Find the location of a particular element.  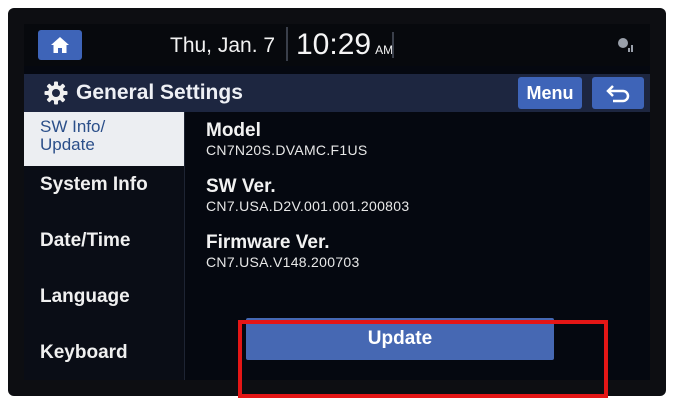

model-row: Model CN7N20S.DVAMC.F1US is located at coordinates (287, 139).